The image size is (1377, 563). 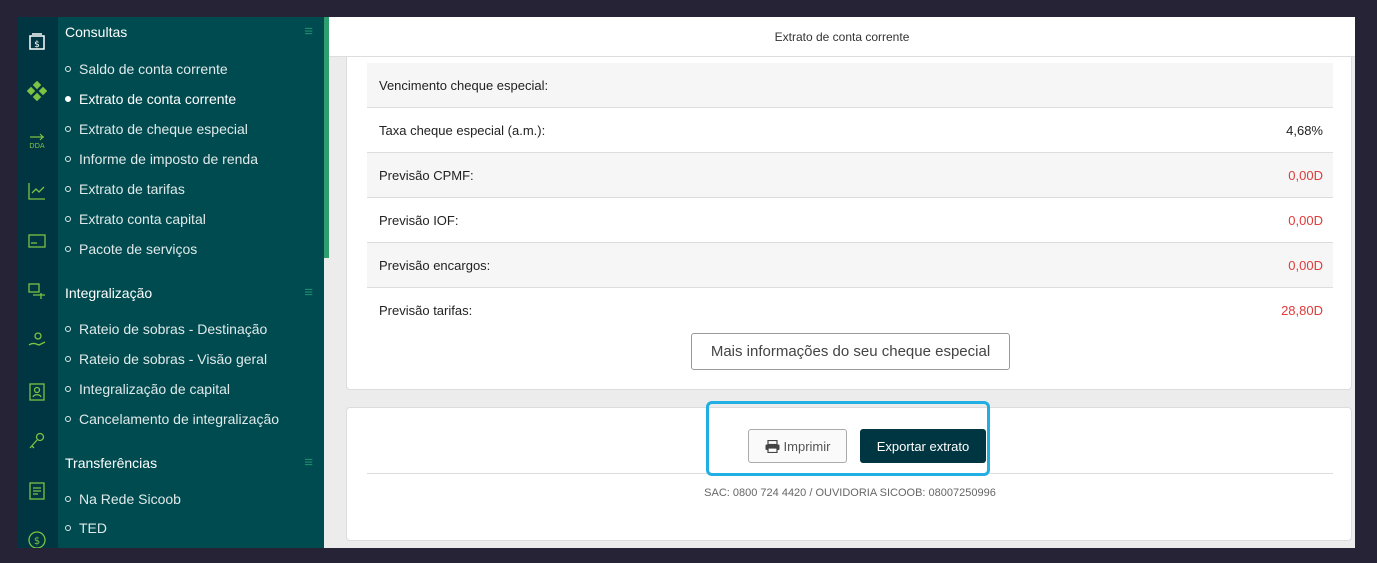 I want to click on page-title: Extrato de conta corrente, so click(x=842, y=36).